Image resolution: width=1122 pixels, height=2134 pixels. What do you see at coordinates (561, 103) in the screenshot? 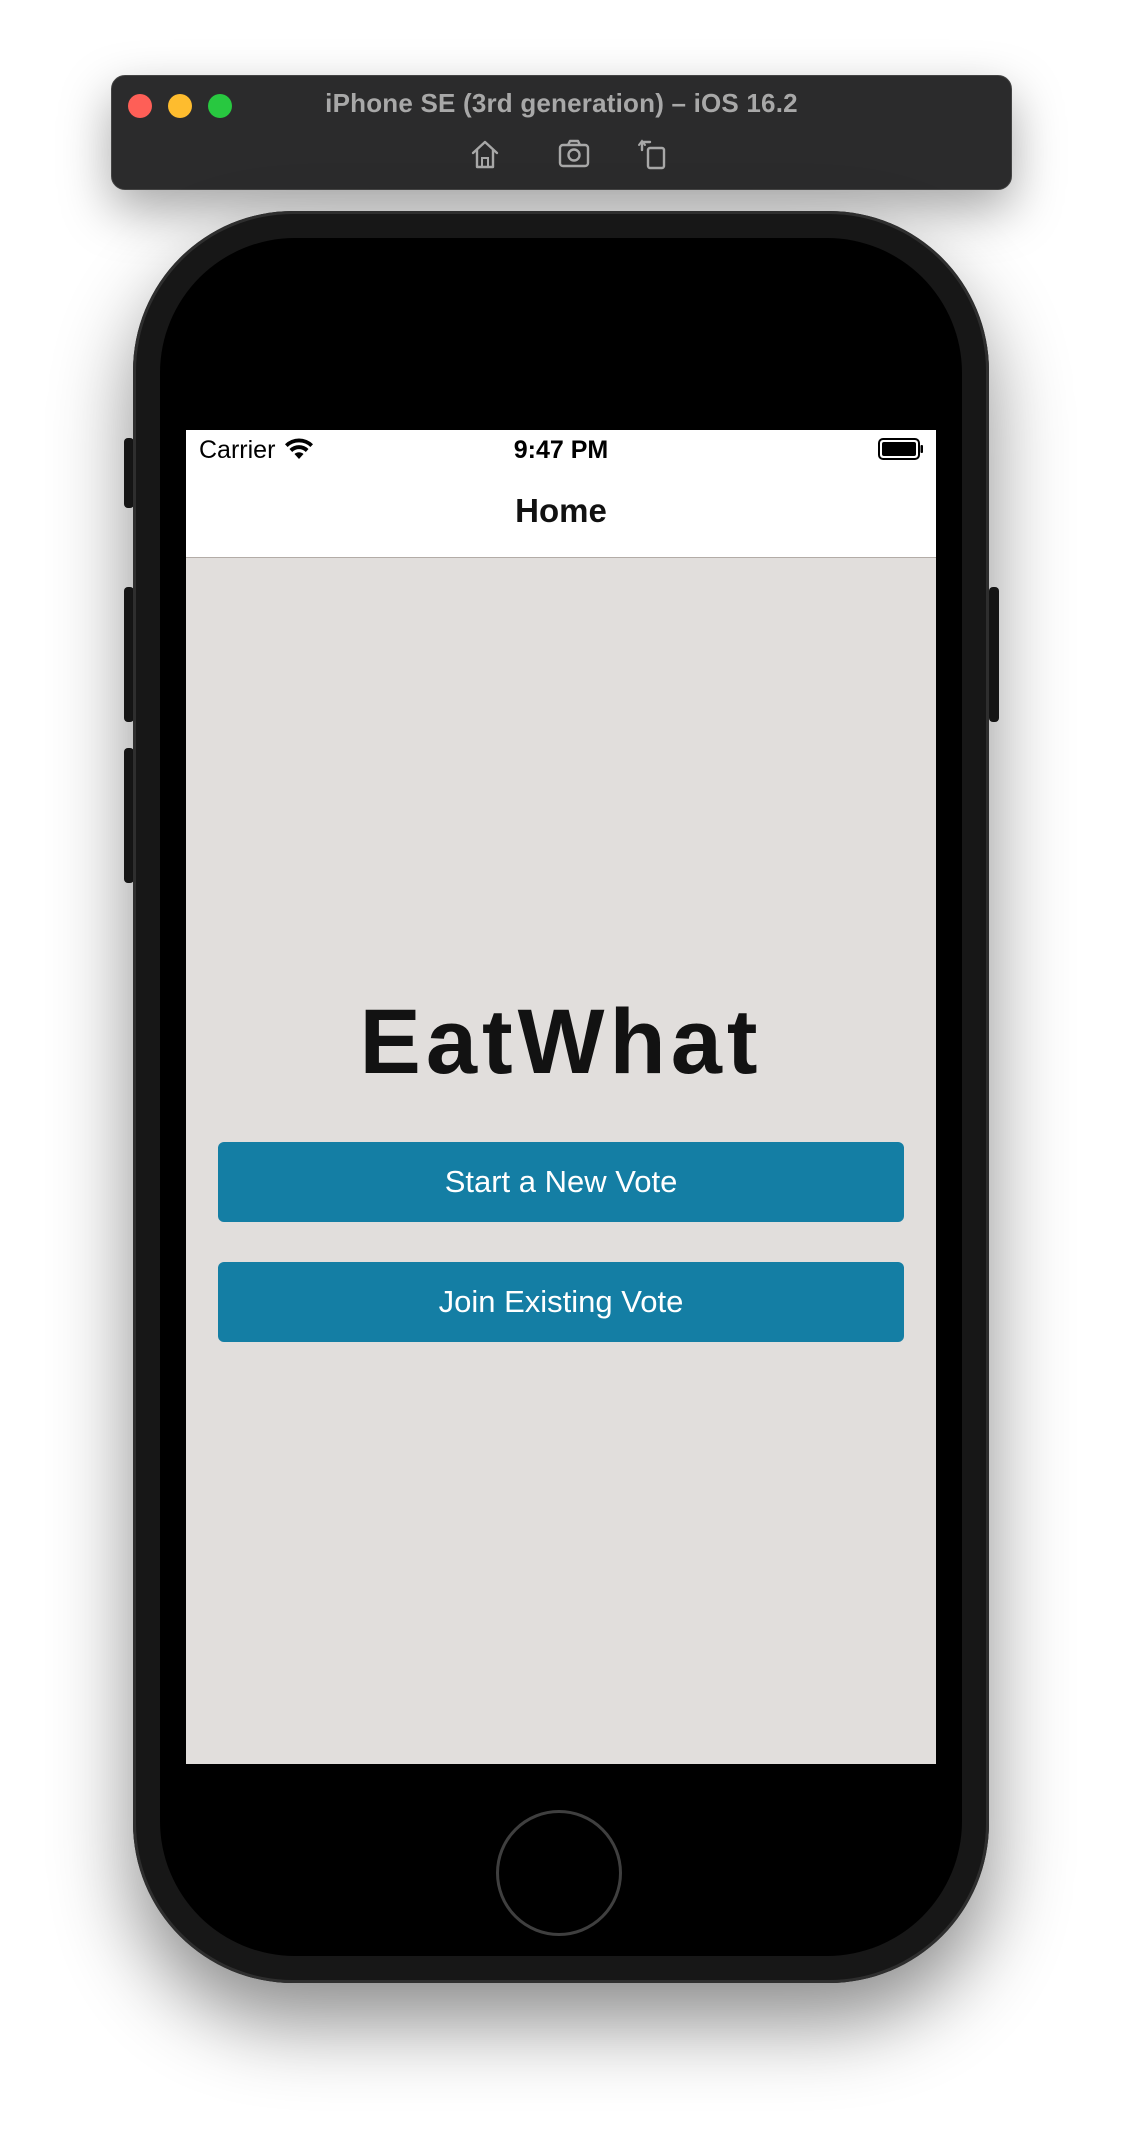
I see `simulator-title: iPhone SE (3rd generation) – iOS 16.2` at bounding box center [561, 103].